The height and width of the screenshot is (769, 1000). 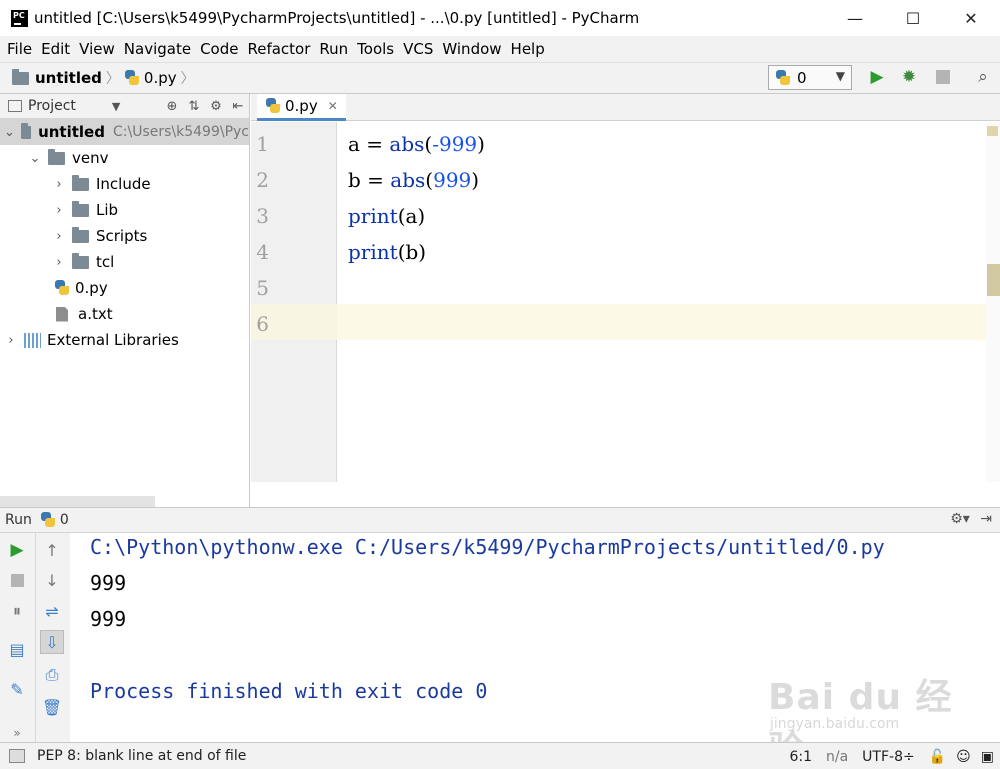 I want to click on rerun-button: ▶, so click(x=17, y=550).